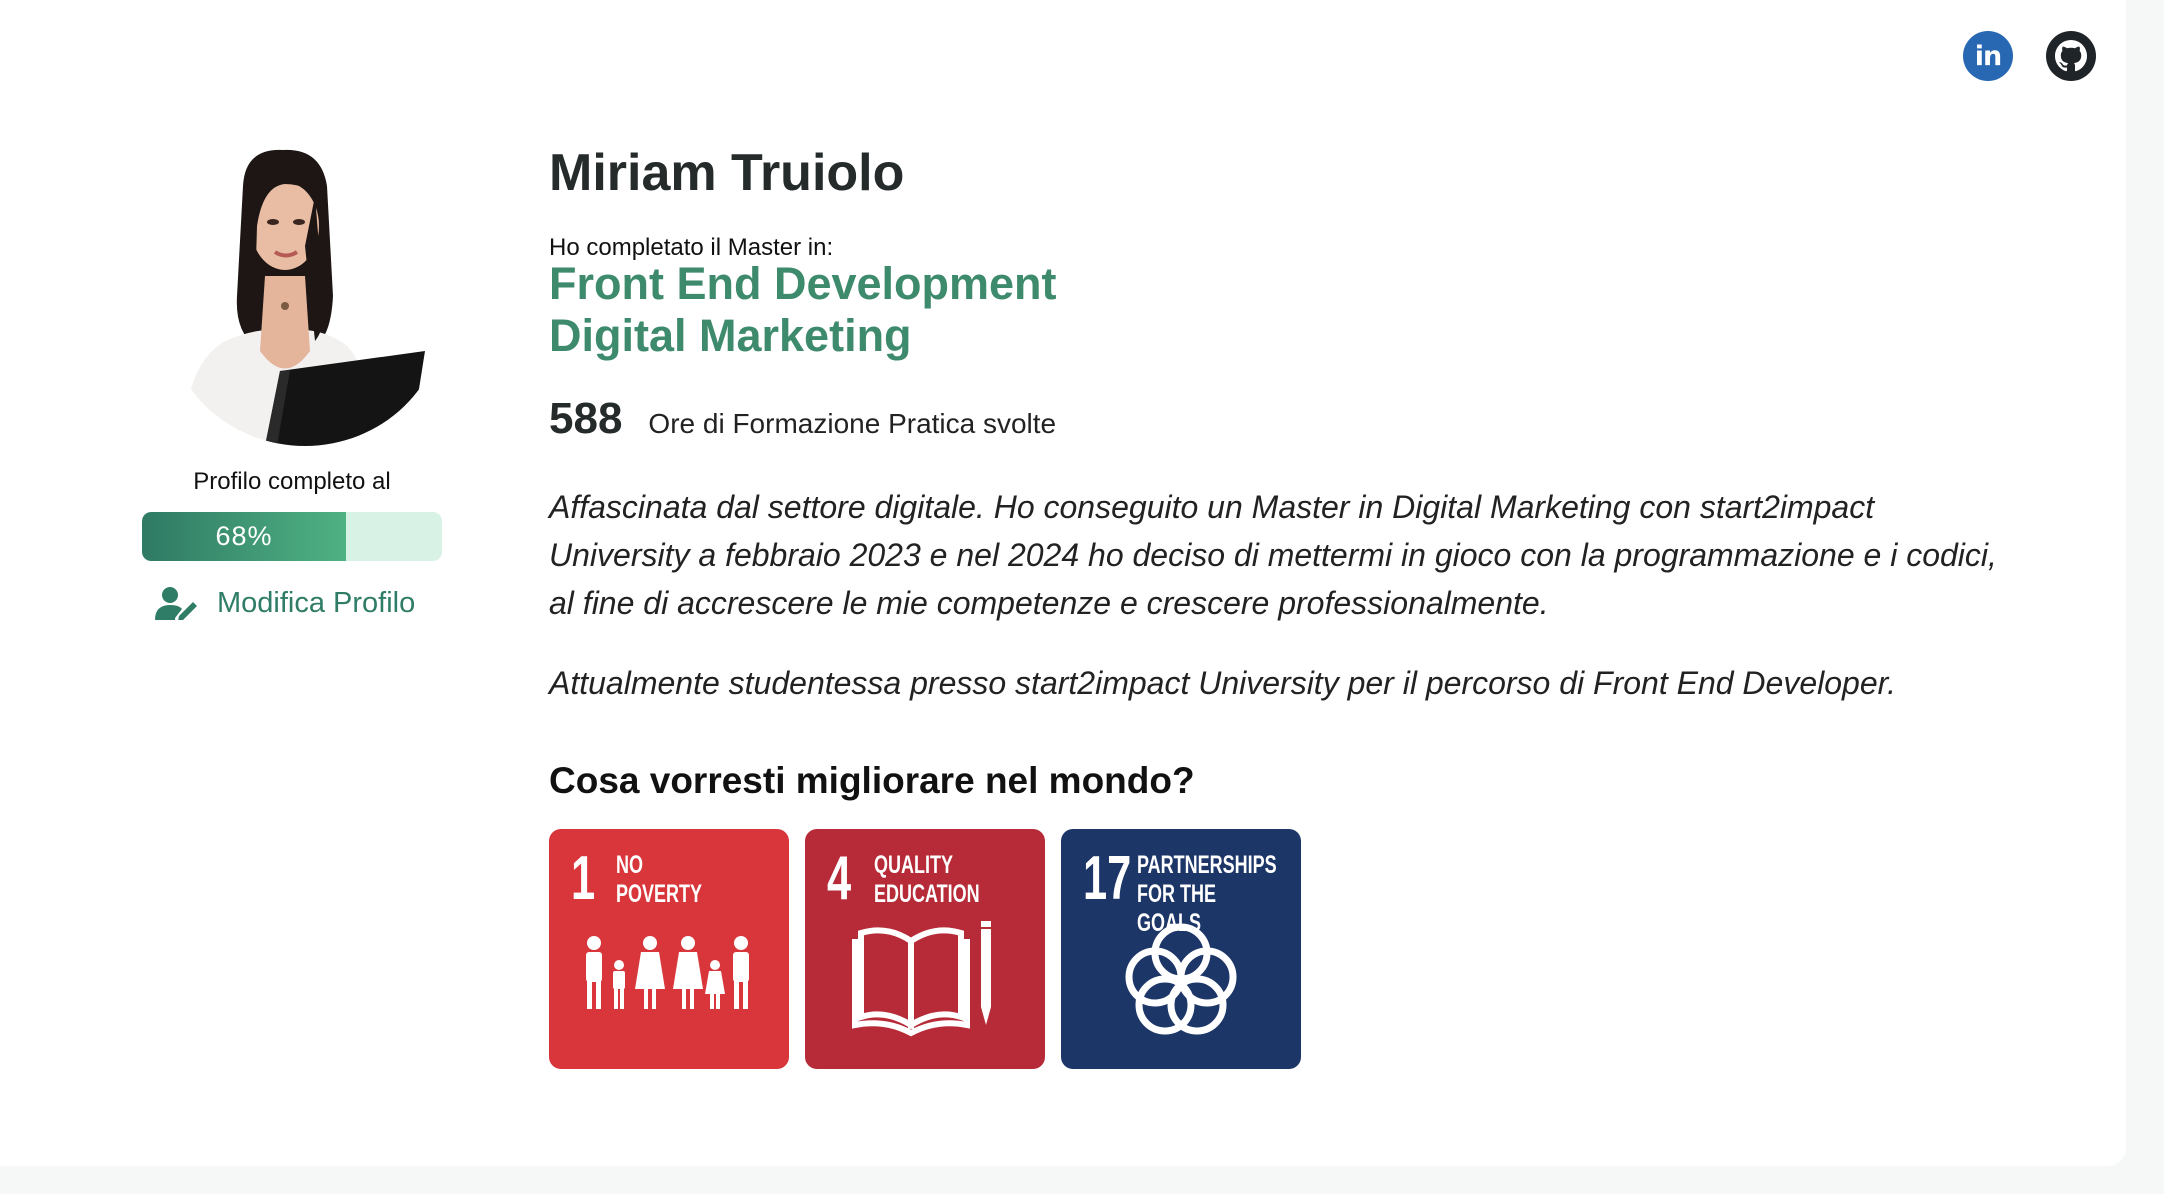  What do you see at coordinates (1181, 979) in the screenshot?
I see `rings-icon` at bounding box center [1181, 979].